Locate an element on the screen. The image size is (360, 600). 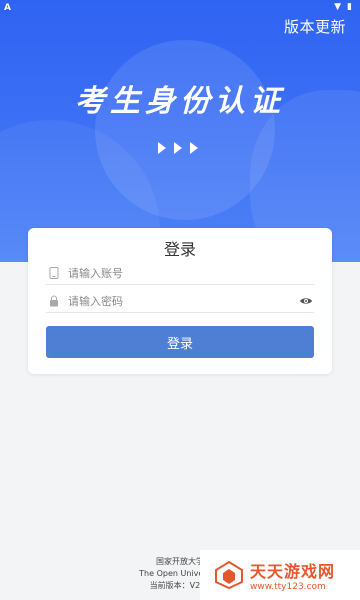
page-title: 考生身份认证 is located at coordinates (180, 101).